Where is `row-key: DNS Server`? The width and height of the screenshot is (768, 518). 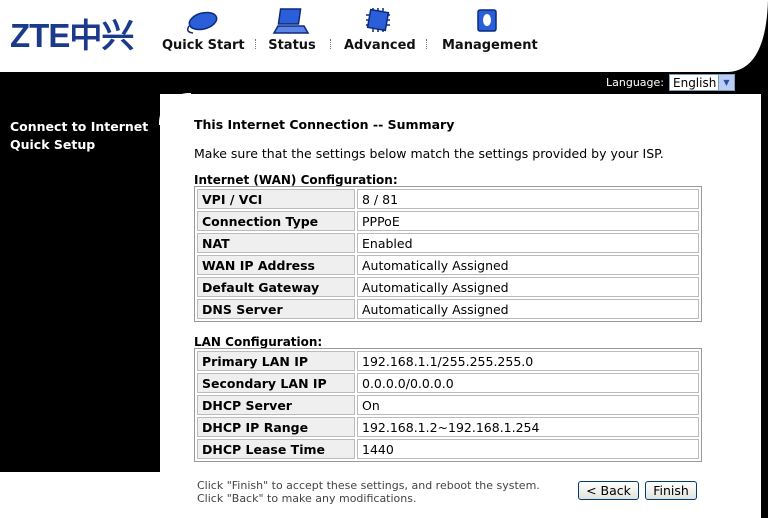 row-key: DNS Server is located at coordinates (276, 309).